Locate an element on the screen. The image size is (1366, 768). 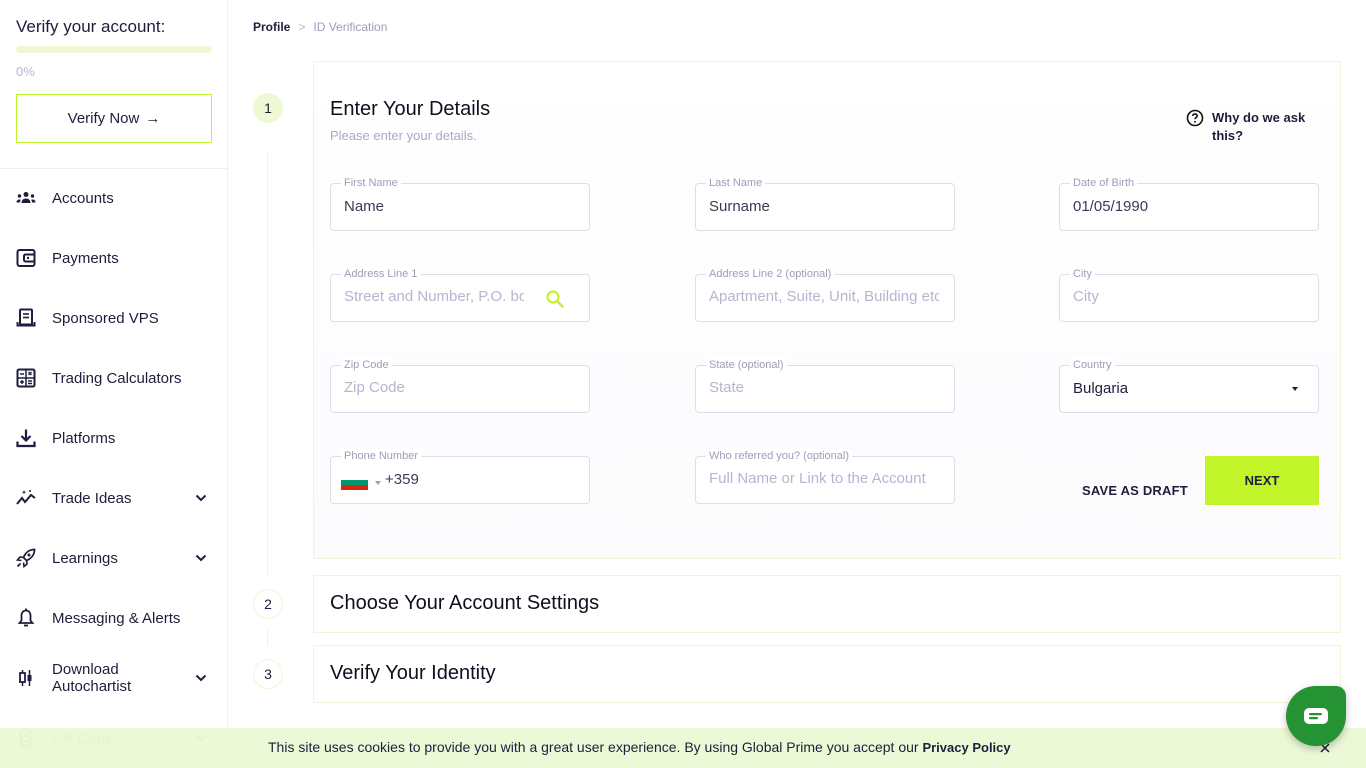
country-select: Country Bulgaria is located at coordinates (1189, 385).